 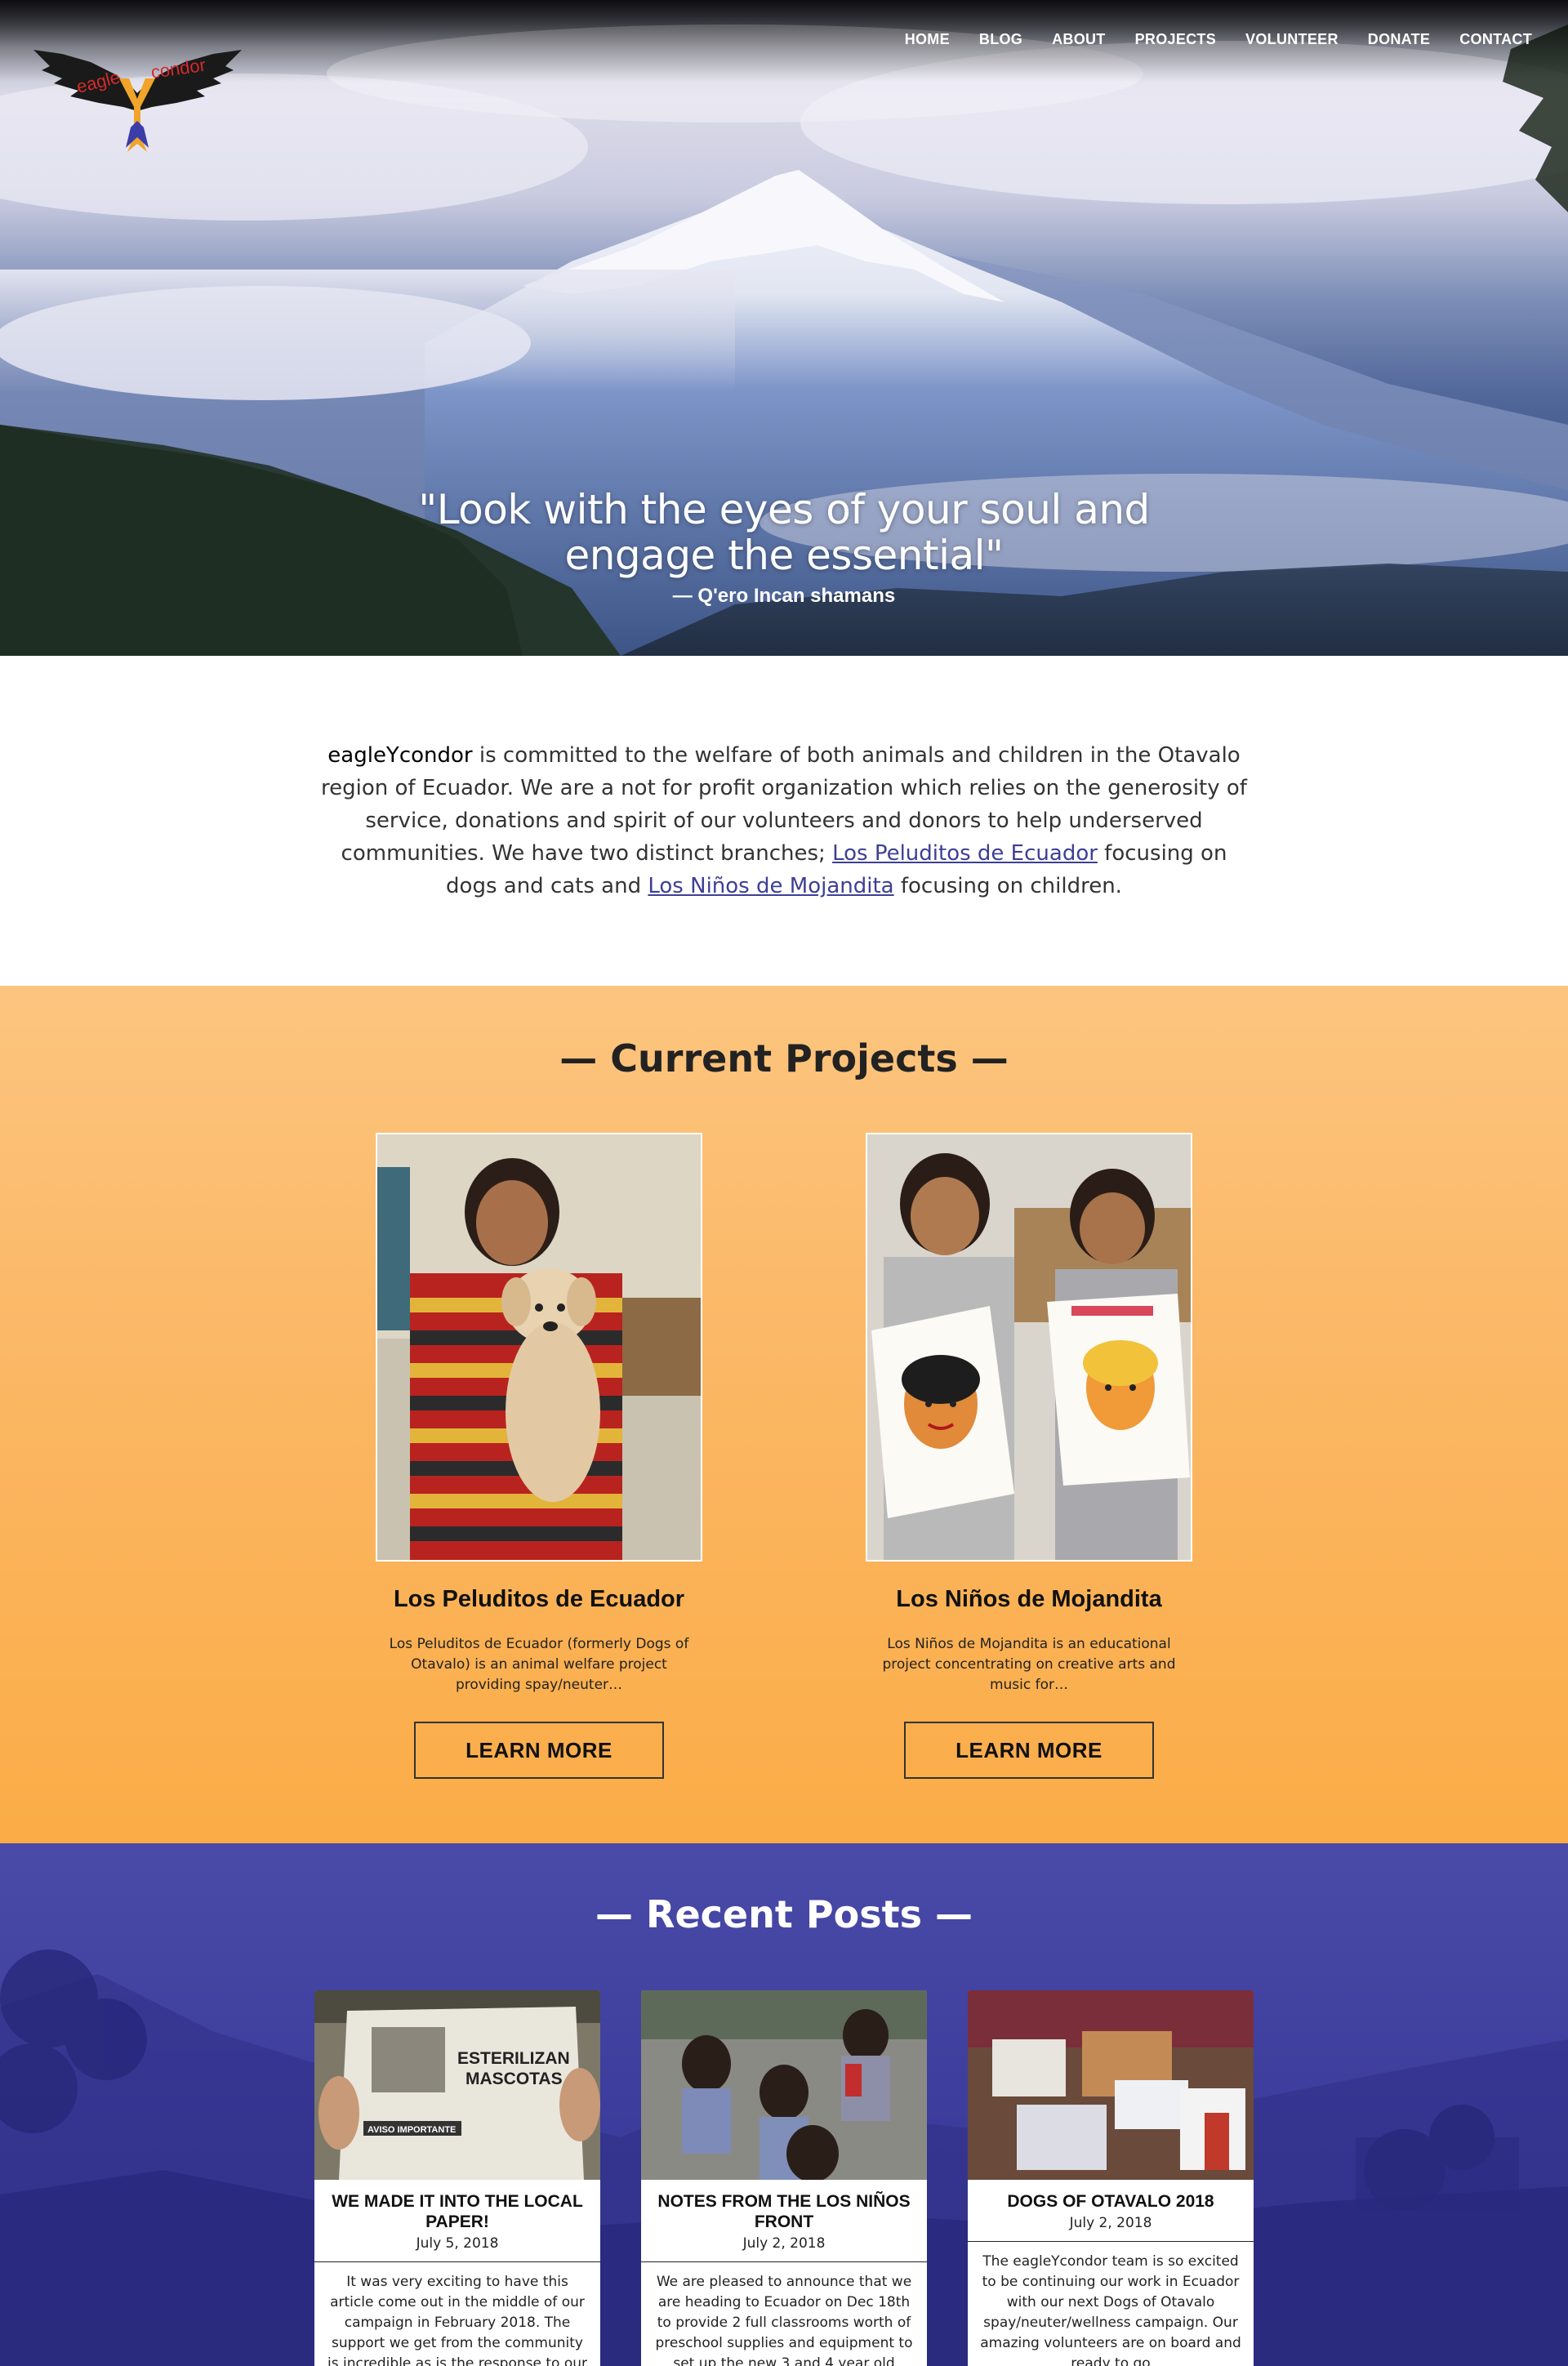 I want to click on post-title-local-paper: WE MADE IT INTO THE LOCAL PAPER!, so click(x=457, y=2206).